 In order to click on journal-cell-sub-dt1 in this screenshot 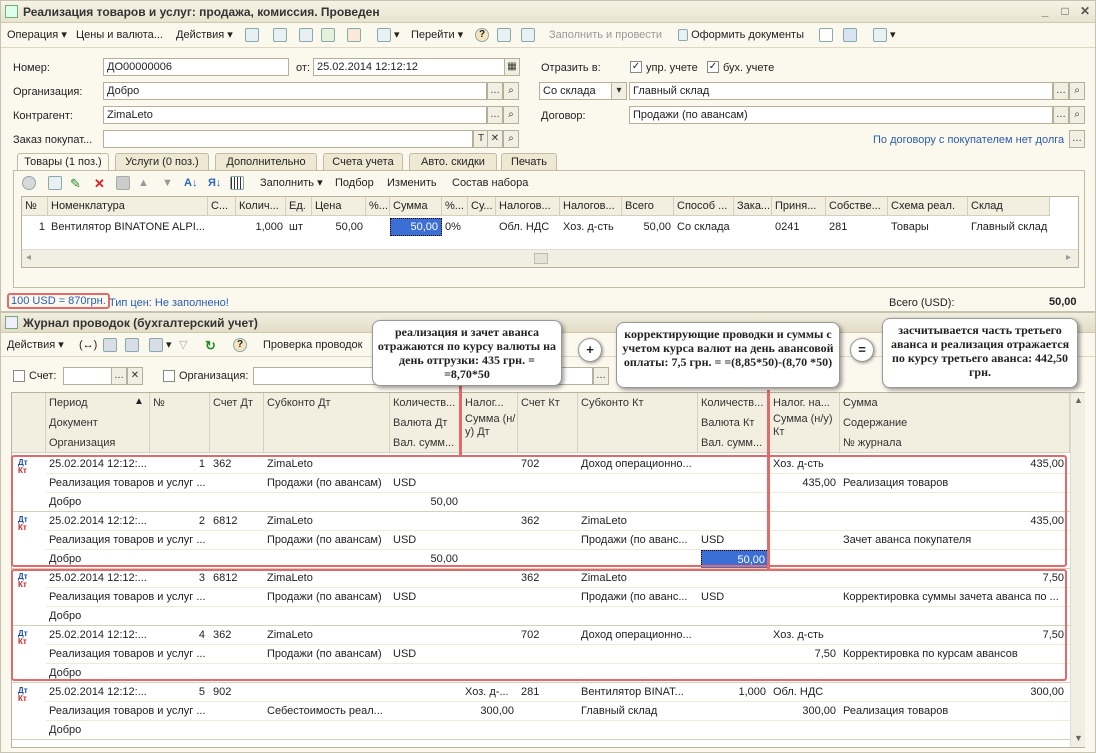, I will do `click(327, 692)`.